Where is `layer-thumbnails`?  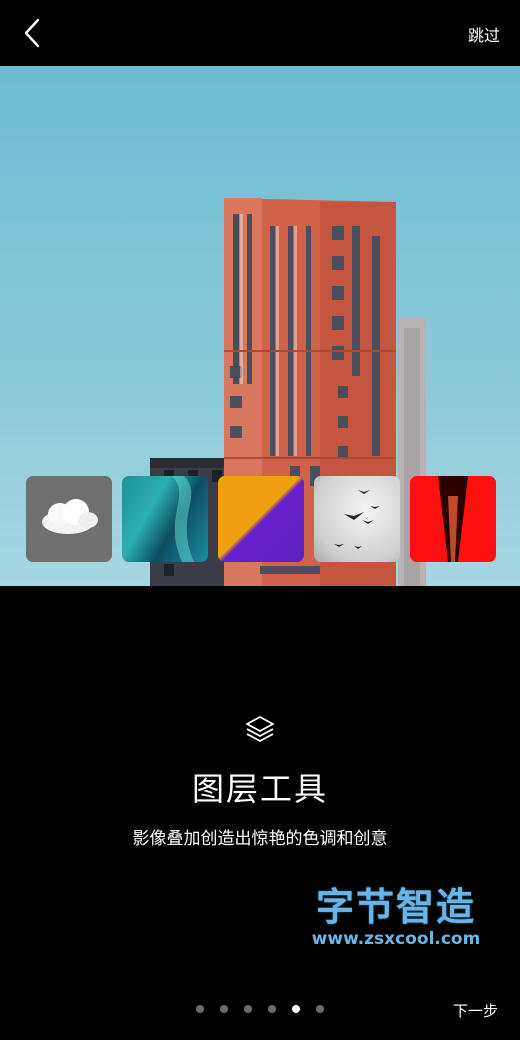 layer-thumbnails is located at coordinates (261, 519).